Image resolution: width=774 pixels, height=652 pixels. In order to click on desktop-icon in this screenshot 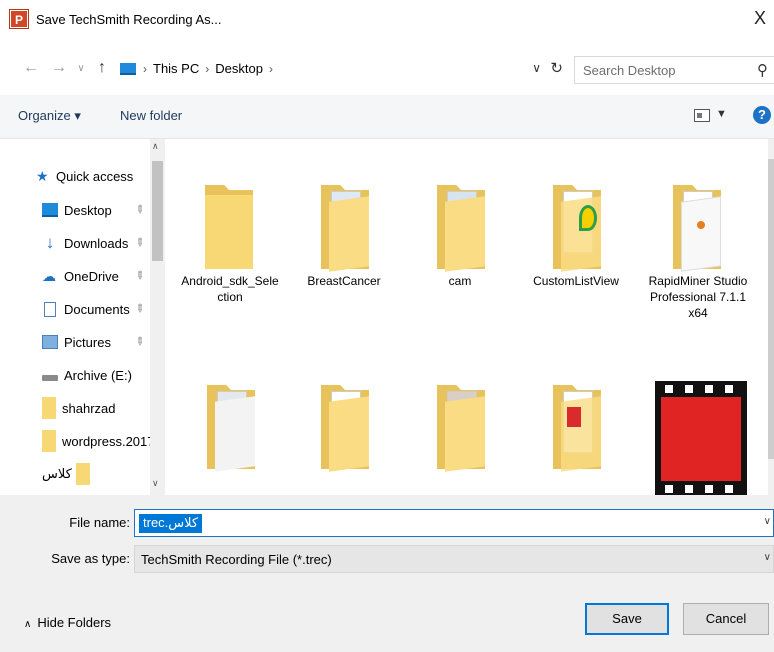, I will do `click(50, 210)`.